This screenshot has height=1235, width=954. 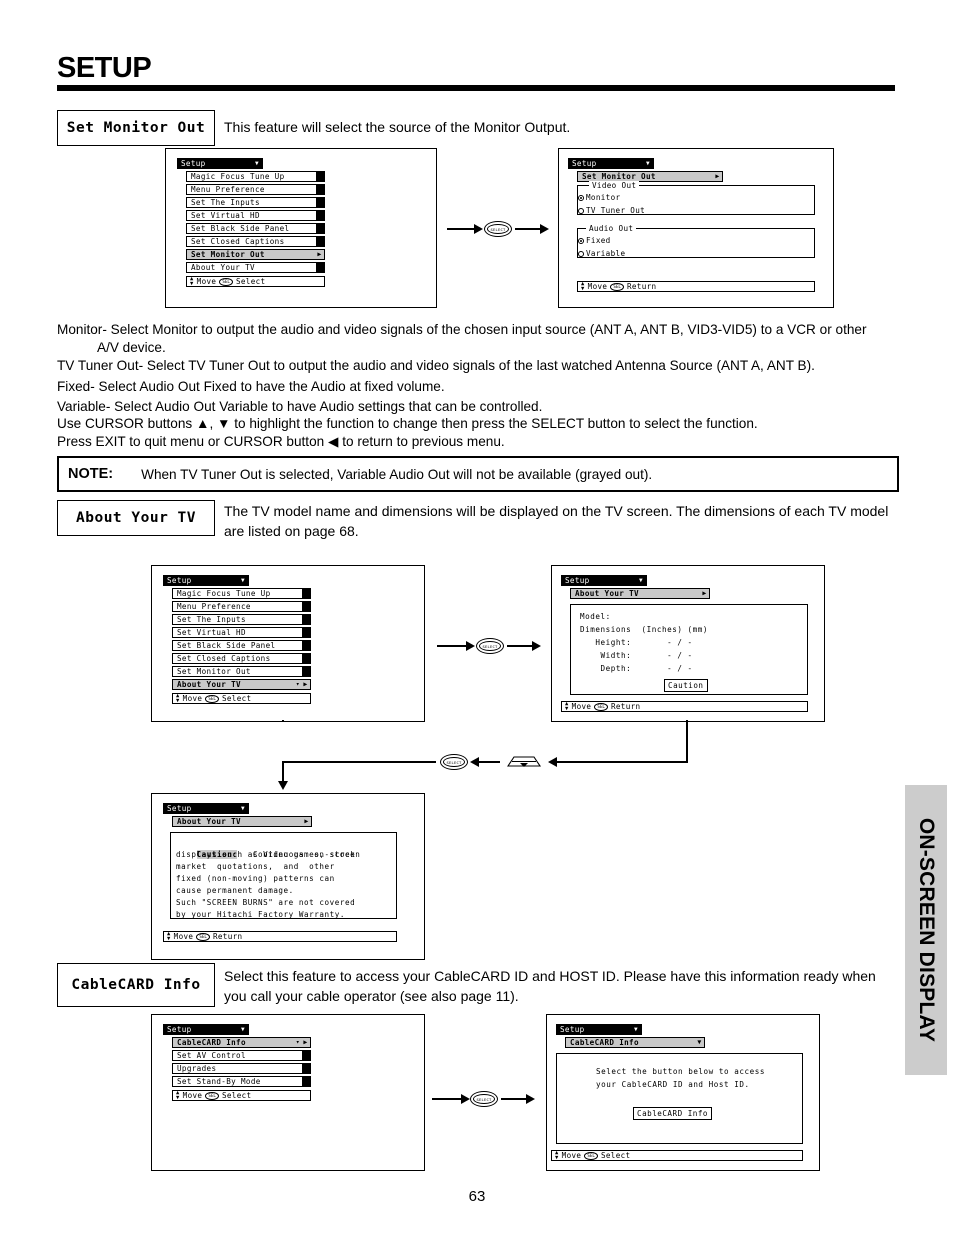 I want to click on caution-line: Such "SCREEN BURNS" are not covered, so click(x=266, y=902).